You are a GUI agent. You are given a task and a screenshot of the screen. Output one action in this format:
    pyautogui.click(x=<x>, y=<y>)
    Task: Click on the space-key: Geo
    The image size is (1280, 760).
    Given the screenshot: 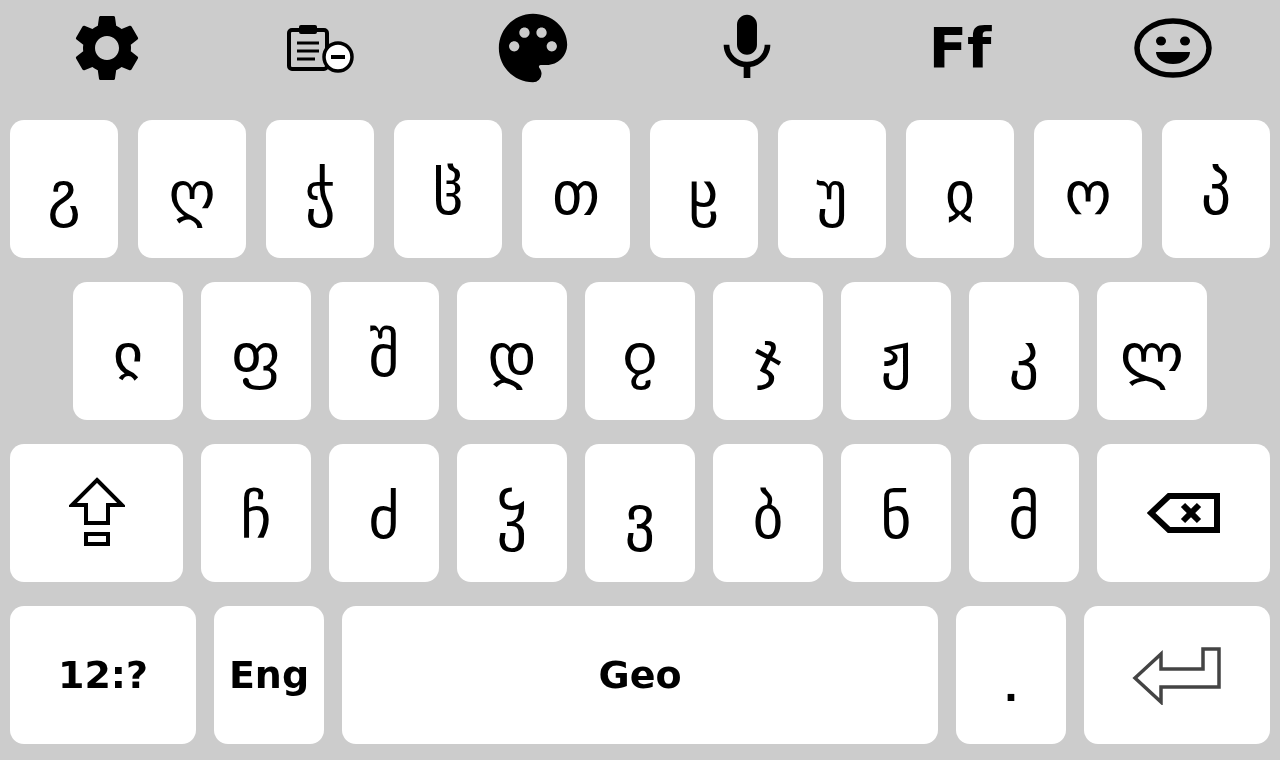 What is the action you would take?
    pyautogui.click(x=640, y=675)
    